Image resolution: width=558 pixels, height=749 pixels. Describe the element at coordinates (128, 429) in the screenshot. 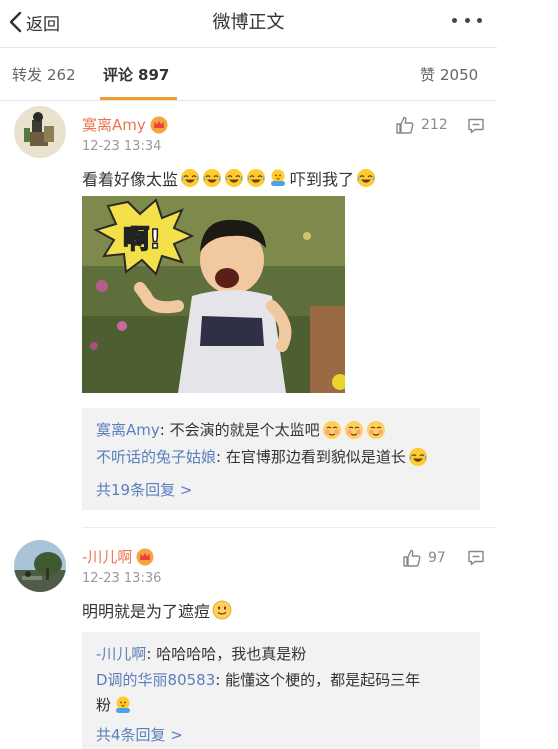

I see `reply-username: 寞离Amy` at that location.